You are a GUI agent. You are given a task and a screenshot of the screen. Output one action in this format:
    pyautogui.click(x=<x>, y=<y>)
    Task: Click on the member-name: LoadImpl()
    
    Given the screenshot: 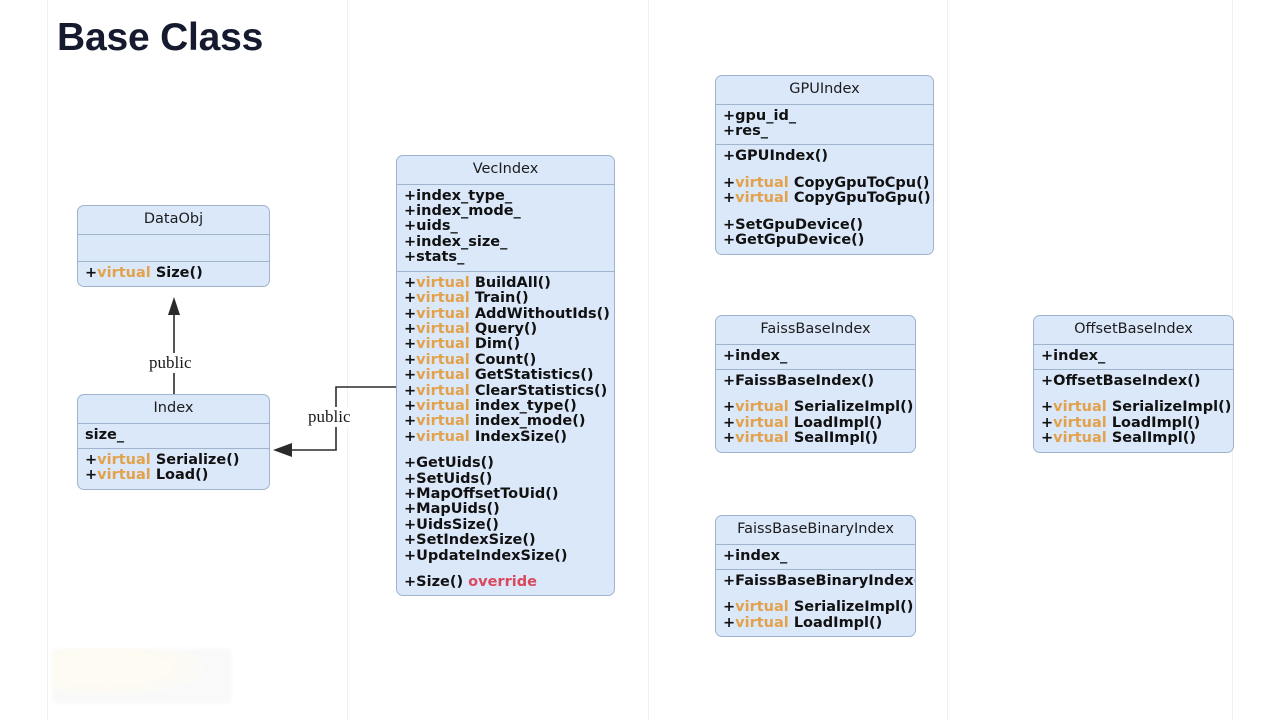 What is the action you would take?
    pyautogui.click(x=1156, y=422)
    